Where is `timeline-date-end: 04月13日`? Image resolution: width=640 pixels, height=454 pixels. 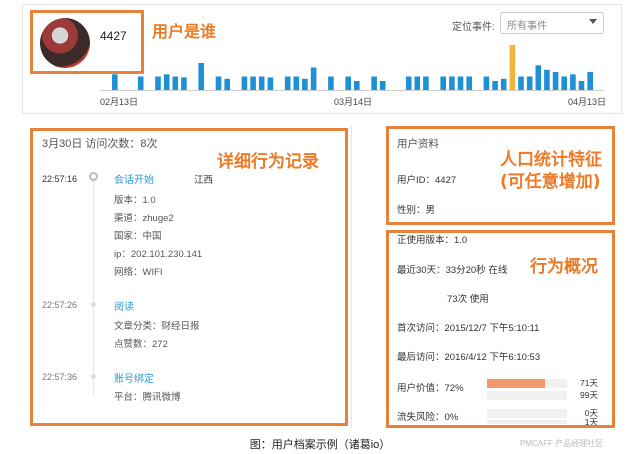 timeline-date-end: 04月13日 is located at coordinates (587, 102).